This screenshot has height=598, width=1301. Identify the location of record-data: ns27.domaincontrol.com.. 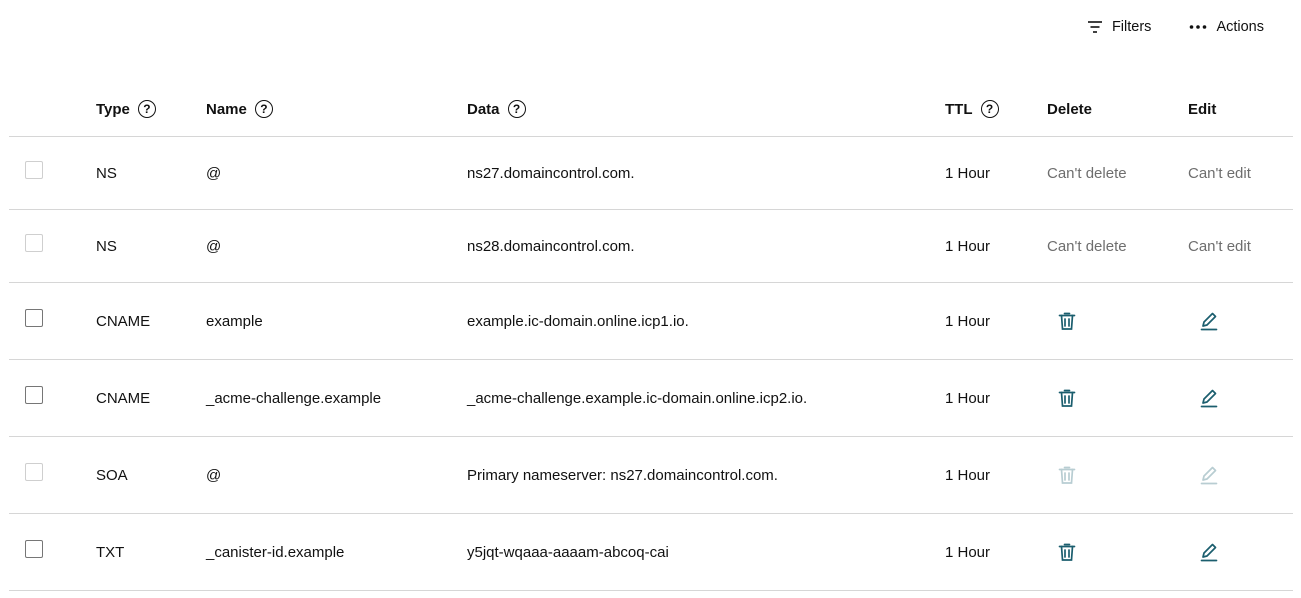
(551, 173).